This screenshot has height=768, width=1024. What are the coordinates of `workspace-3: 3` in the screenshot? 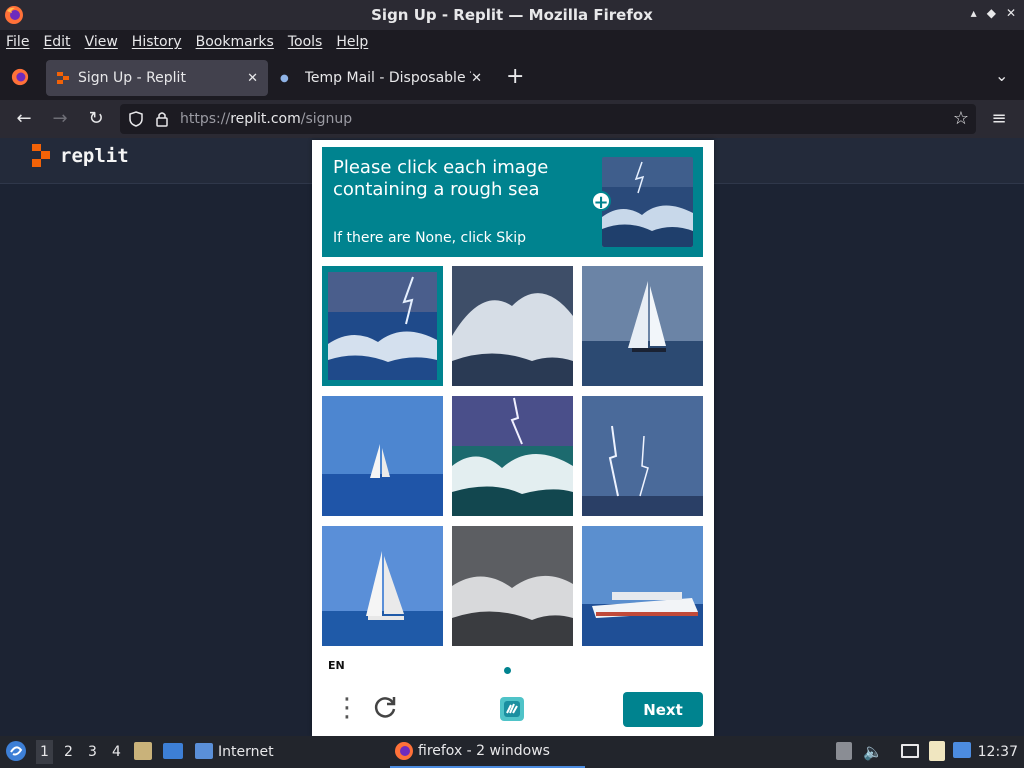 It's located at (92, 752).